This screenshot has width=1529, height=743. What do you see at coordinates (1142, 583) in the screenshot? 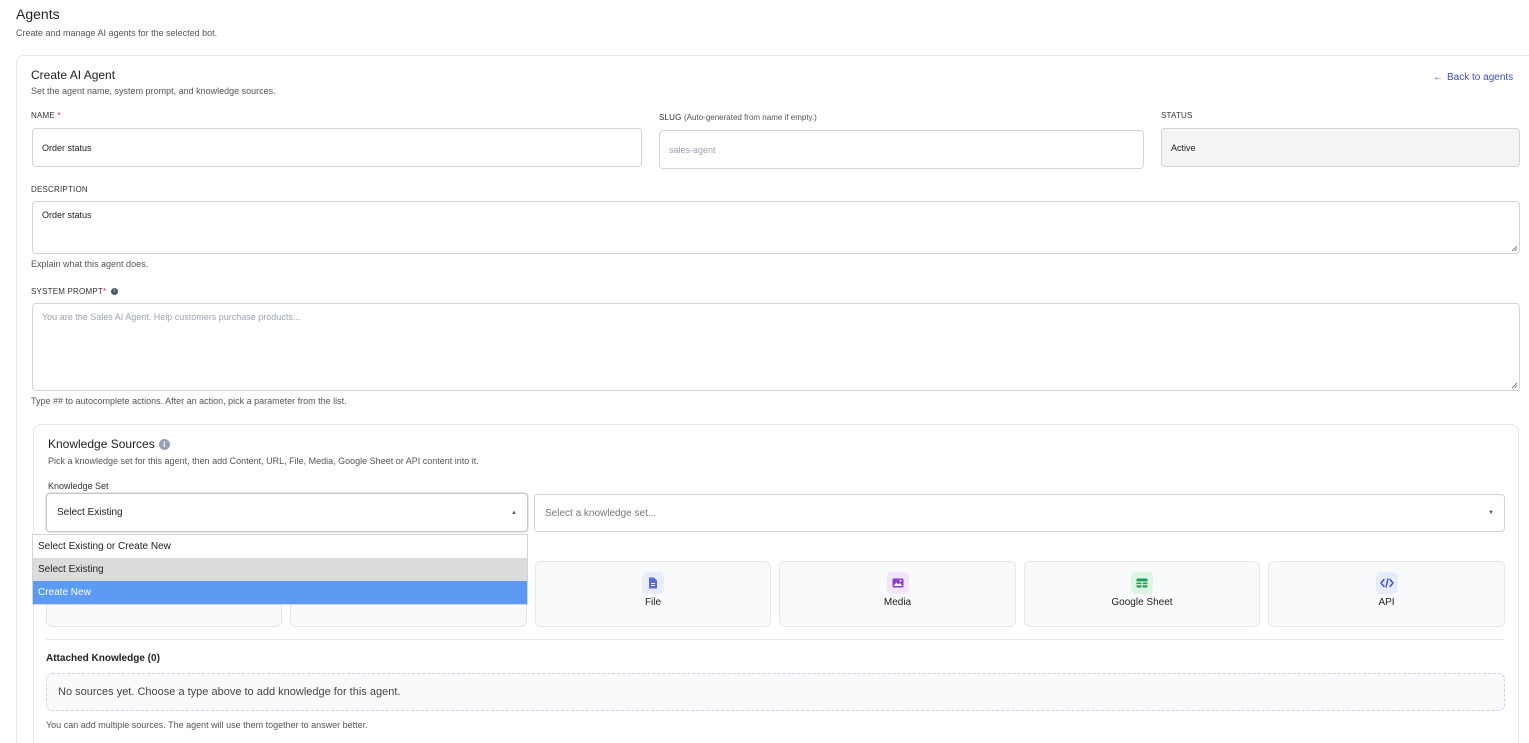
I see `sheet-icon` at bounding box center [1142, 583].